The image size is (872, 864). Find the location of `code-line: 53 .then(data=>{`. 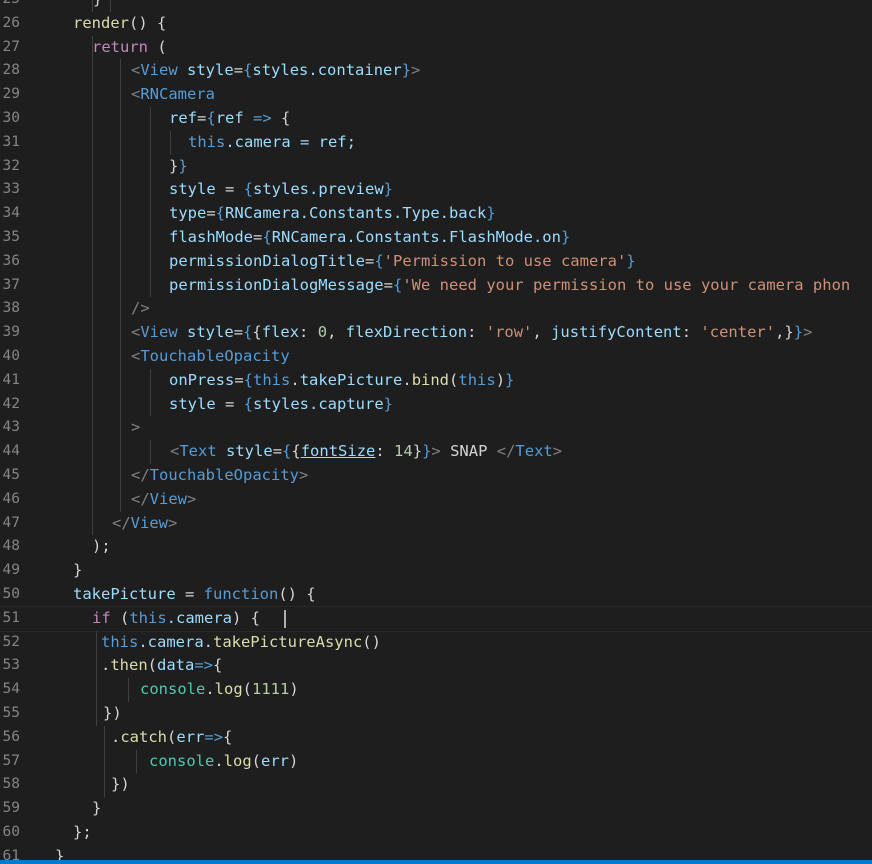

code-line: 53 .then(data=>{ is located at coordinates (436, 666).